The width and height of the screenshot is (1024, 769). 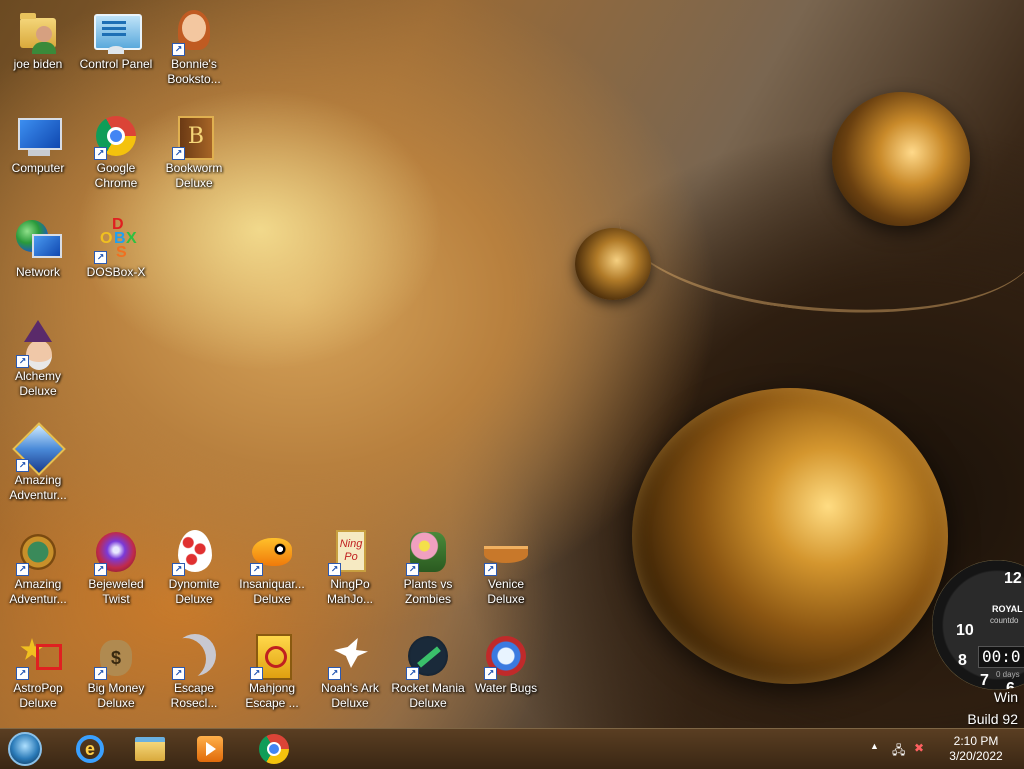 I want to click on taskbar-clock: 2:10 PM 3/20/2022, so click(x=976, y=749).